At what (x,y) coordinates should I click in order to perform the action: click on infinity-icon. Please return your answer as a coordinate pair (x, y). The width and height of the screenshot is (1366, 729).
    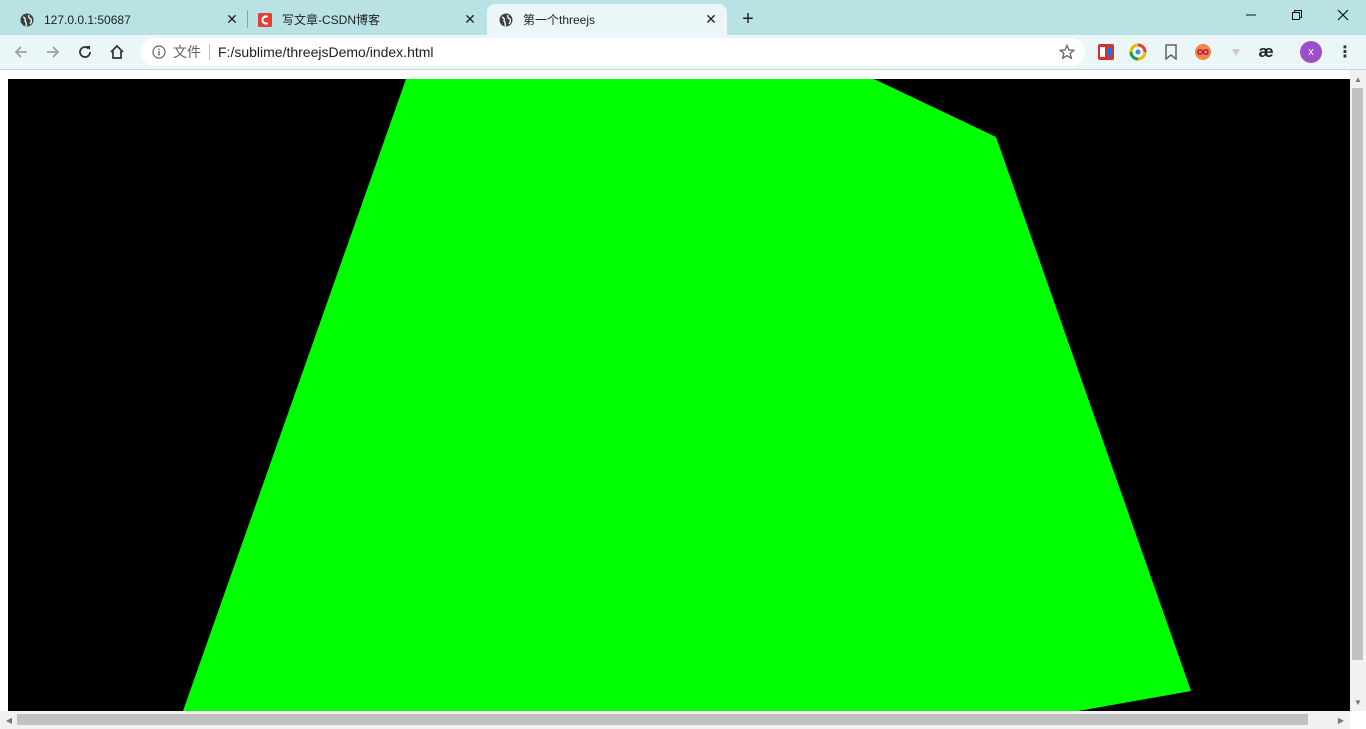
    Looking at the image, I should click on (1203, 52).